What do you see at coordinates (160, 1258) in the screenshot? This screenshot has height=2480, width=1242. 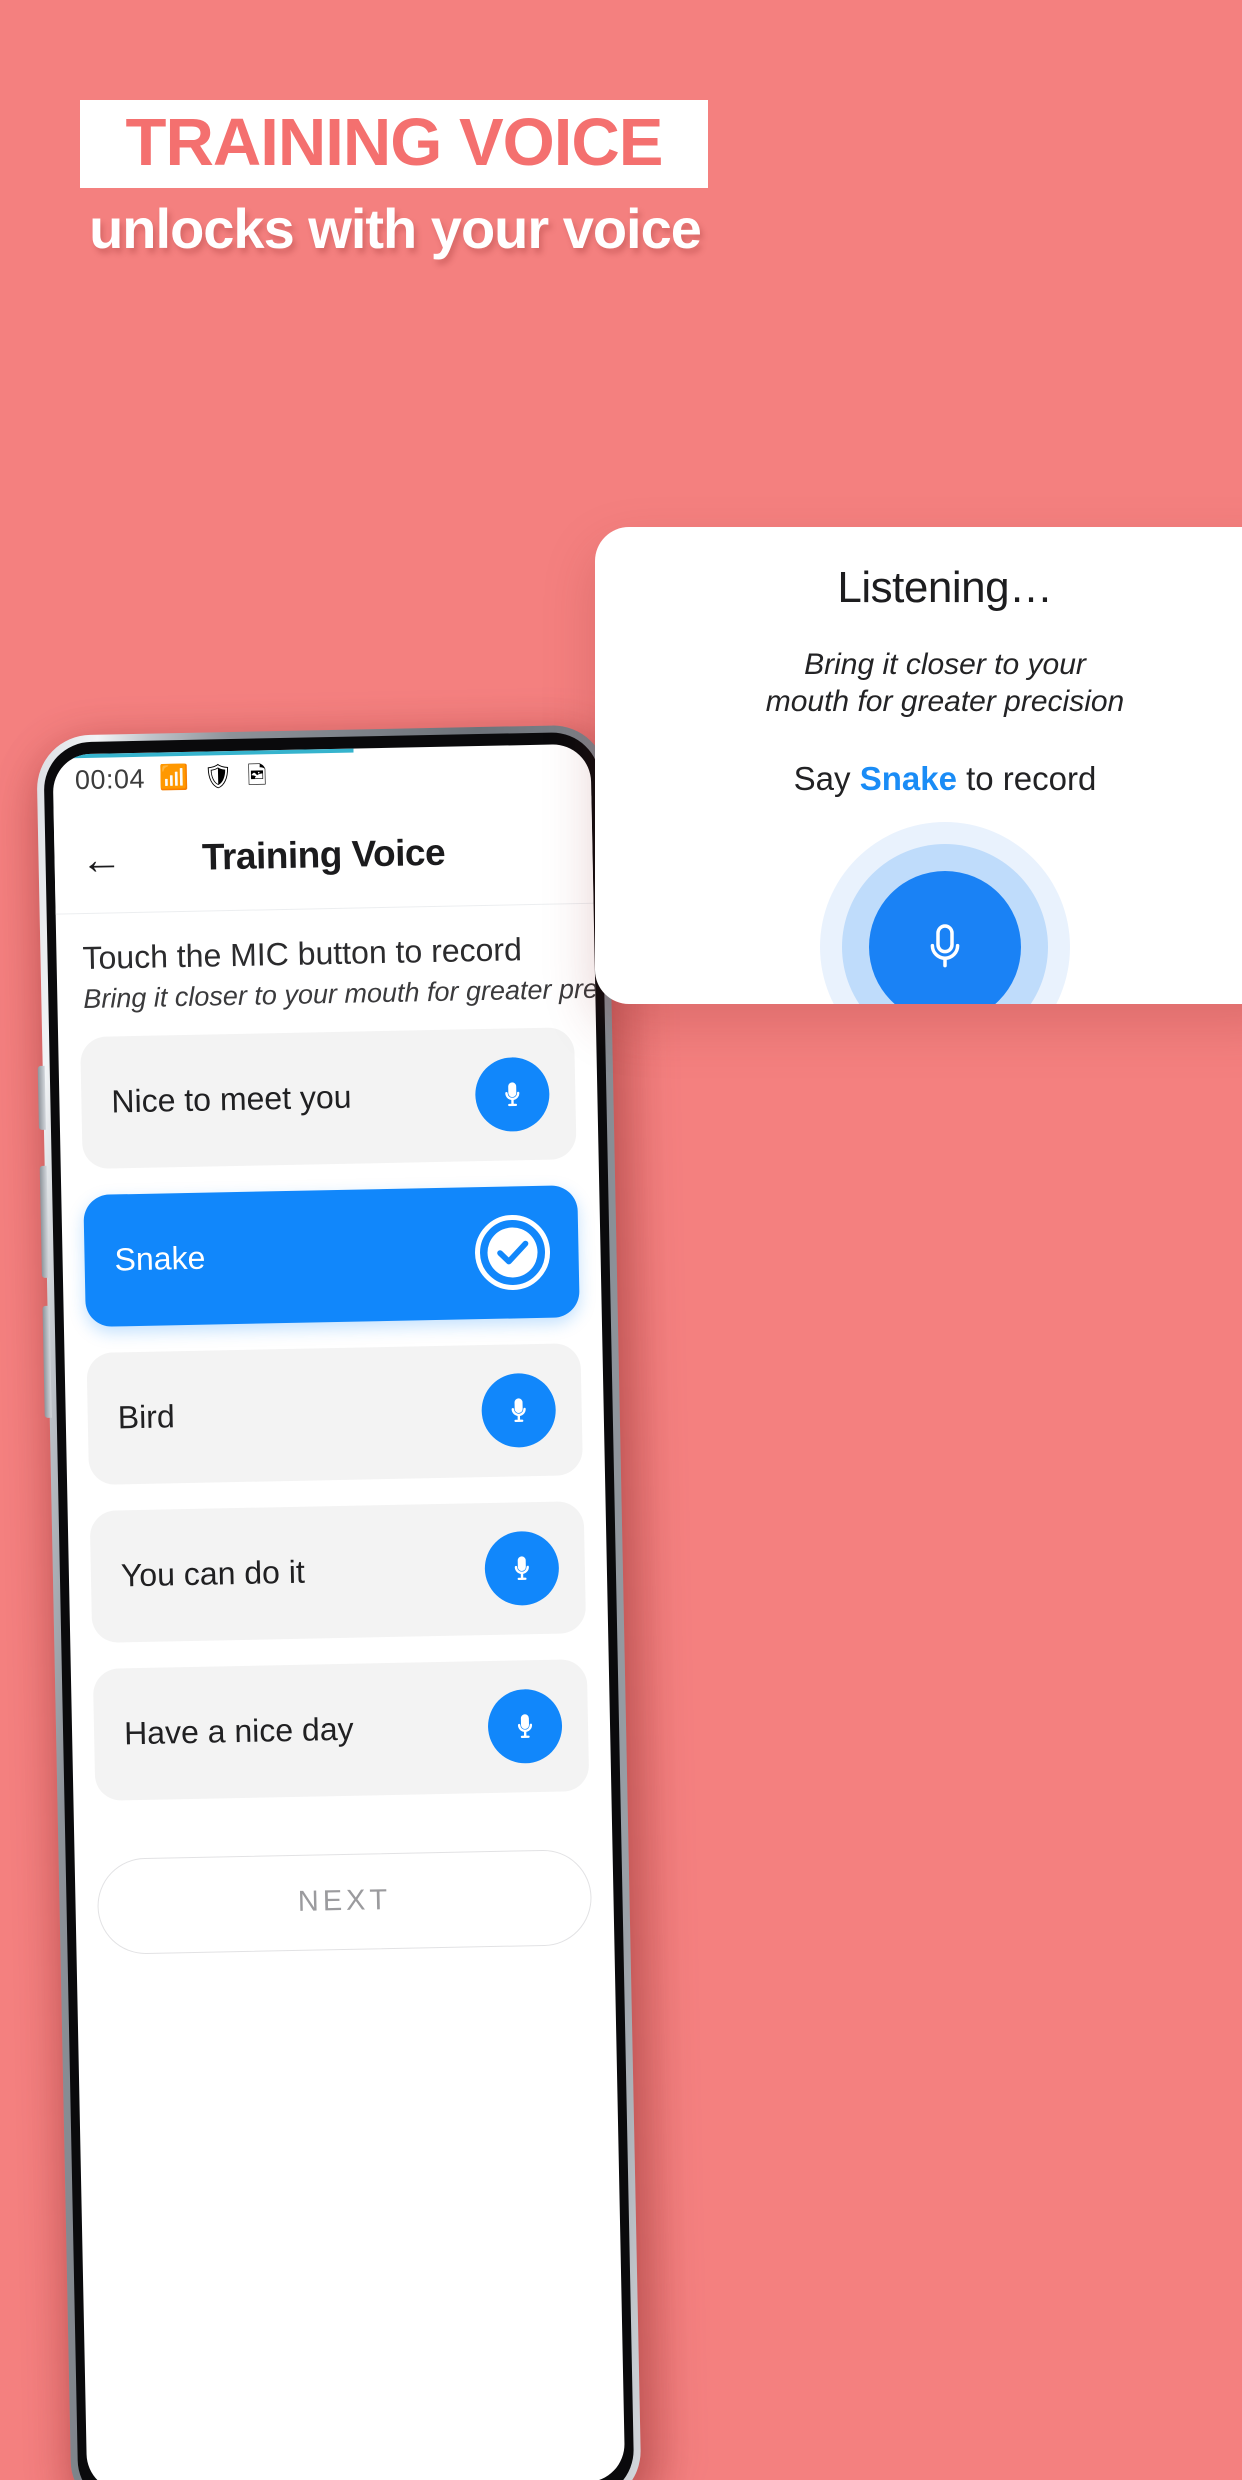 I see `phrase-label: Snake` at bounding box center [160, 1258].